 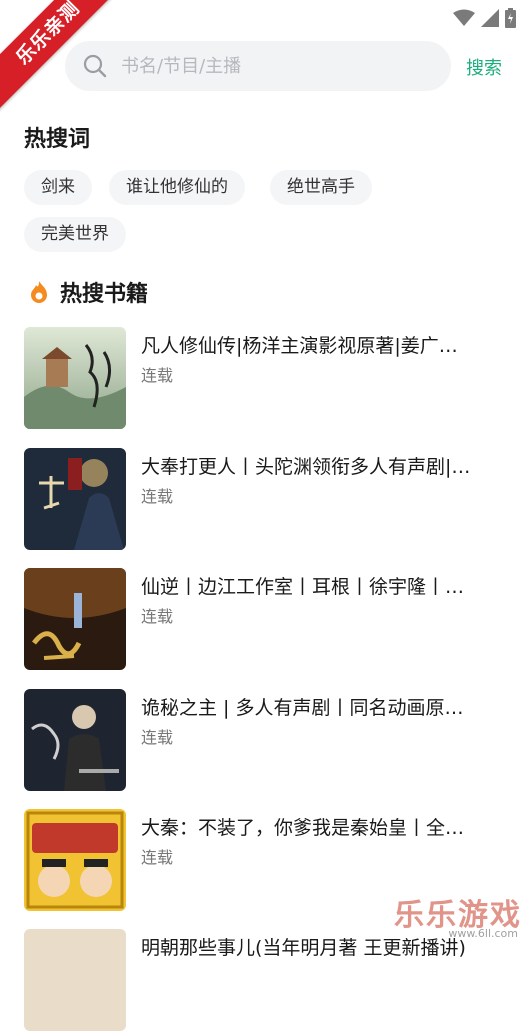 What do you see at coordinates (57, 139) in the screenshot?
I see `hot-words-title: 热搜词` at bounding box center [57, 139].